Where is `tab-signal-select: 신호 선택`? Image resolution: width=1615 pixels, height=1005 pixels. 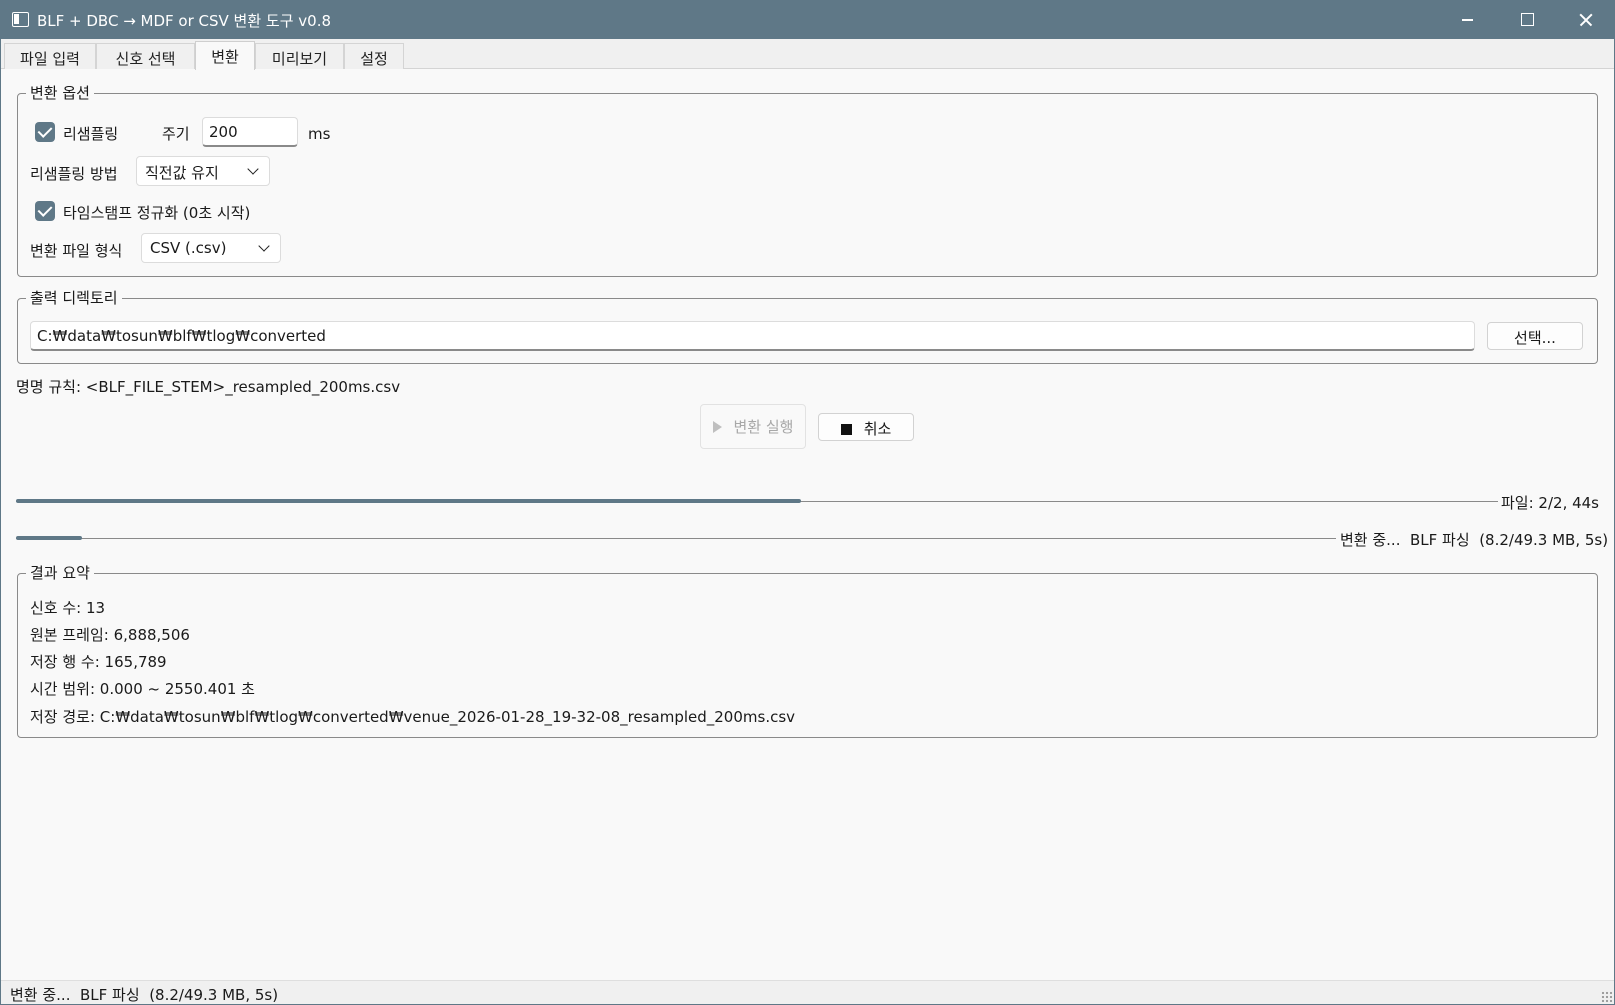
tab-signal-select: 신호 선택 is located at coordinates (145, 56).